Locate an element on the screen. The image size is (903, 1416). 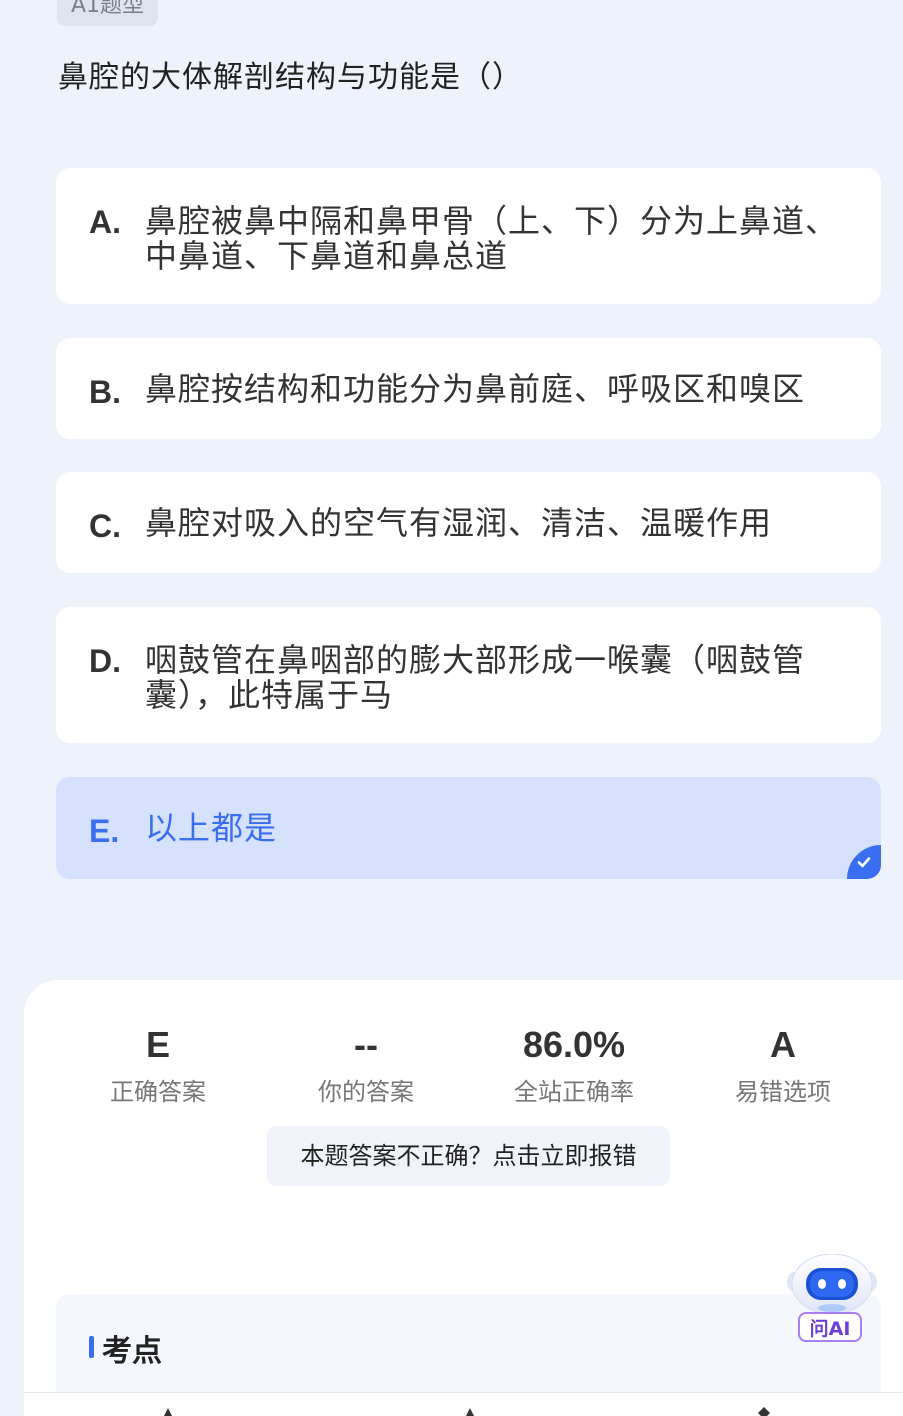
common-wrong-label: 易错选项 is located at coordinates (783, 1092).